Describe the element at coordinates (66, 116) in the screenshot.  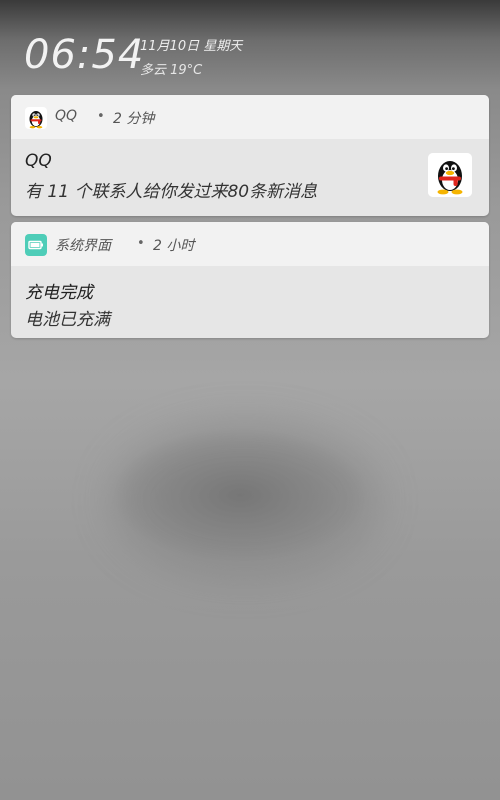
I see `app-name: QQ` at that location.